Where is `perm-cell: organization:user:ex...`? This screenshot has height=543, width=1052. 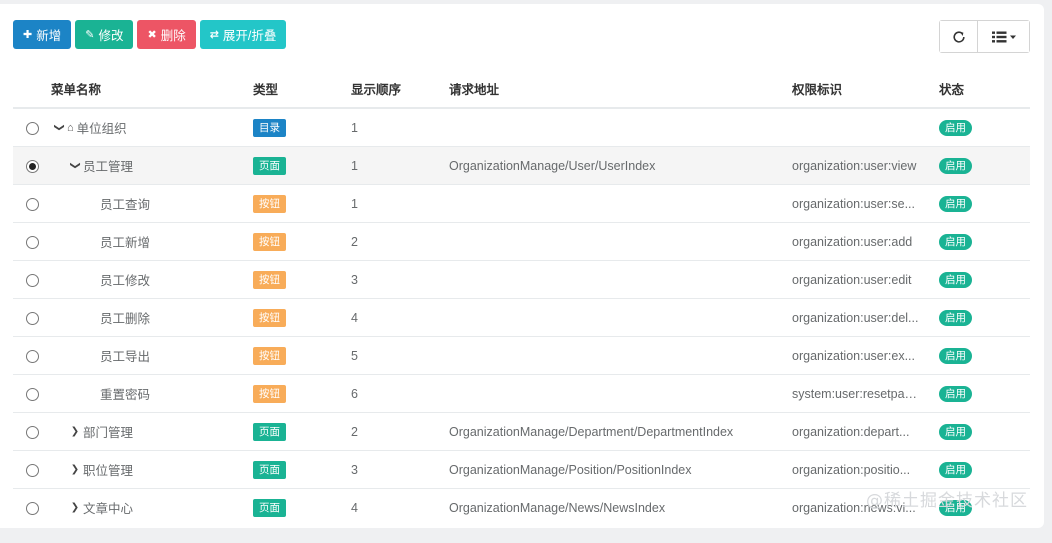 perm-cell: organization:user:ex... is located at coordinates (865, 355).